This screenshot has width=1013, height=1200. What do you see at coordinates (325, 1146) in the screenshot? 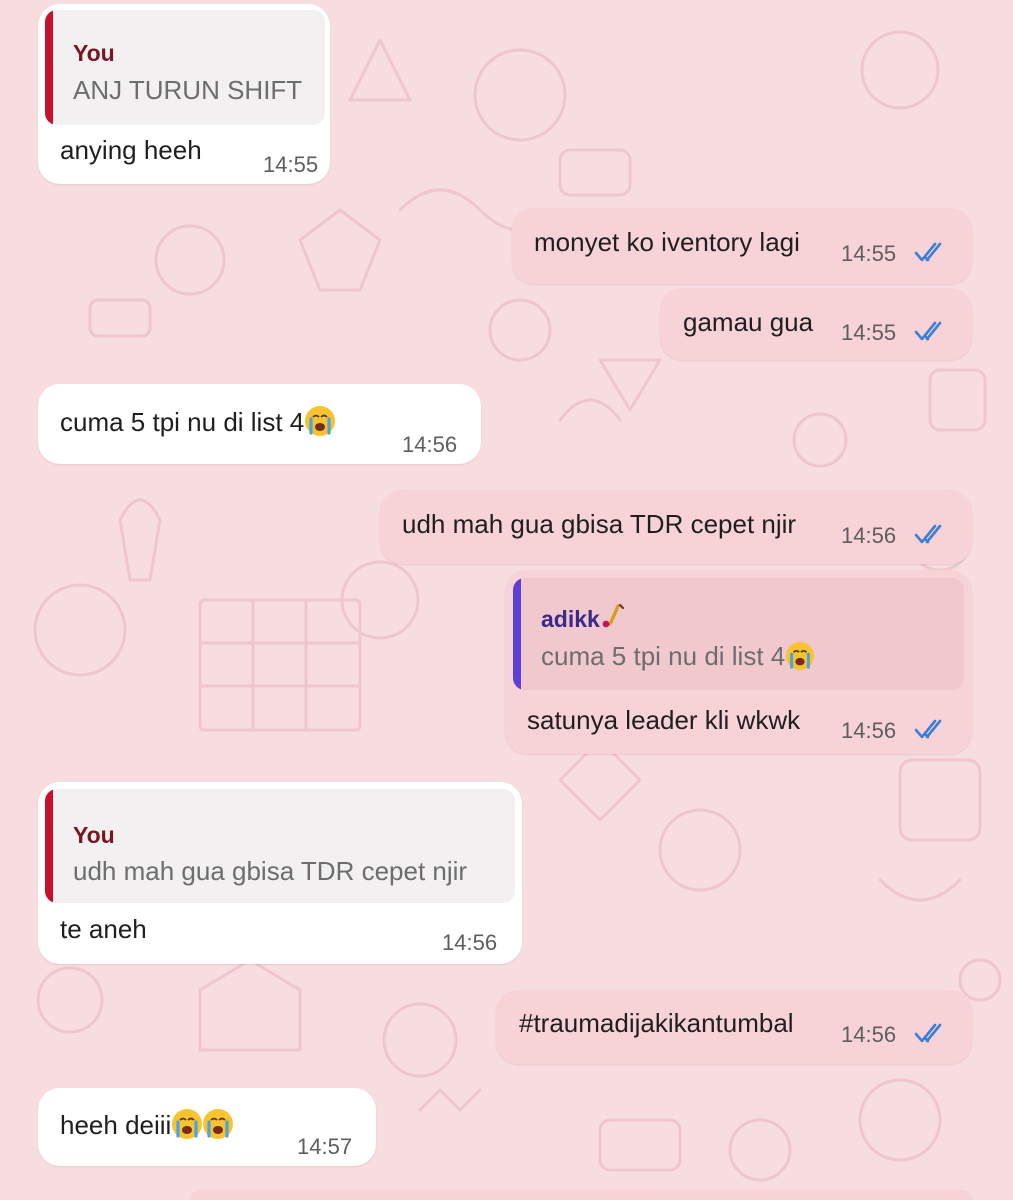
I see `message-time: 14:57` at bounding box center [325, 1146].